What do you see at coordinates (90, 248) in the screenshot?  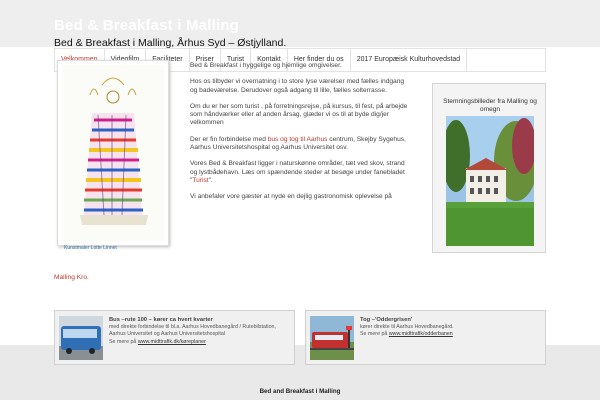 I see `artwork-caption: Kunstmaler Lotte Linnet` at bounding box center [90, 248].